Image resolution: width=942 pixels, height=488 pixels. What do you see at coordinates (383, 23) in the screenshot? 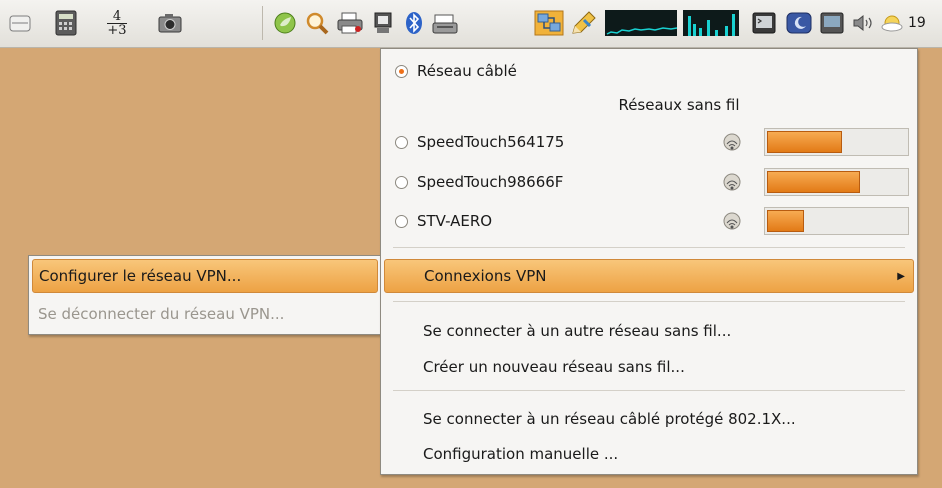
I see `notes-icon` at bounding box center [383, 23].